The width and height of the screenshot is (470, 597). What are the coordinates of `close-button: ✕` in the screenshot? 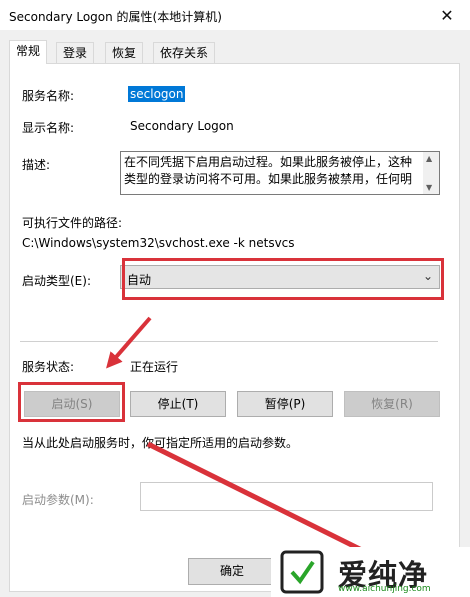 It's located at (447, 15).